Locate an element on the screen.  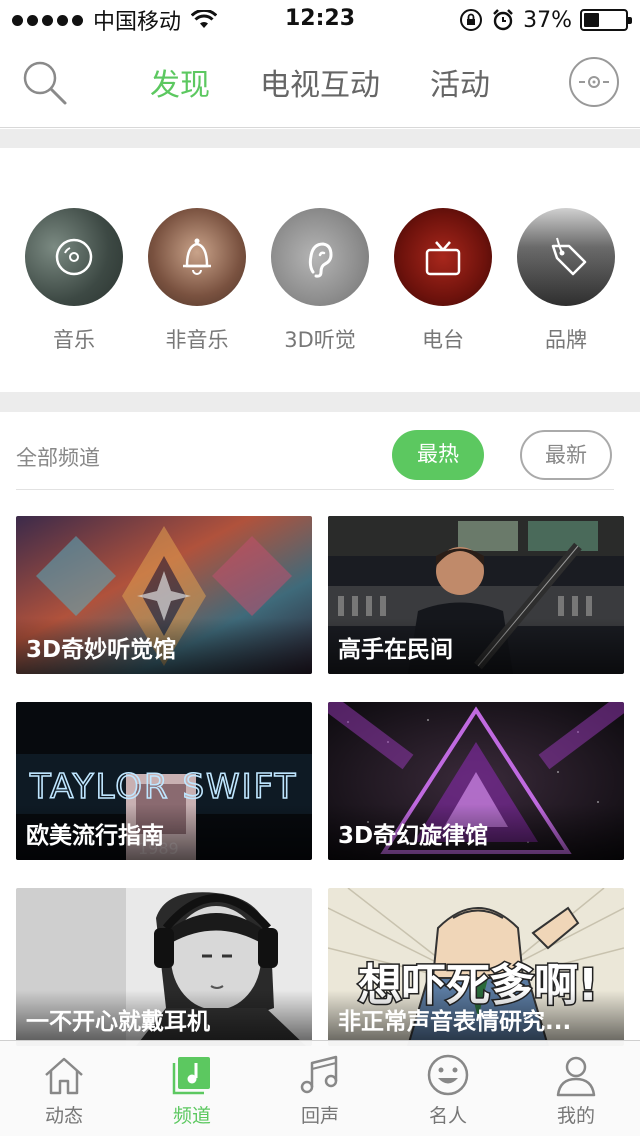
tabbar-item-me: 我的 is located at coordinates (576, 1088).